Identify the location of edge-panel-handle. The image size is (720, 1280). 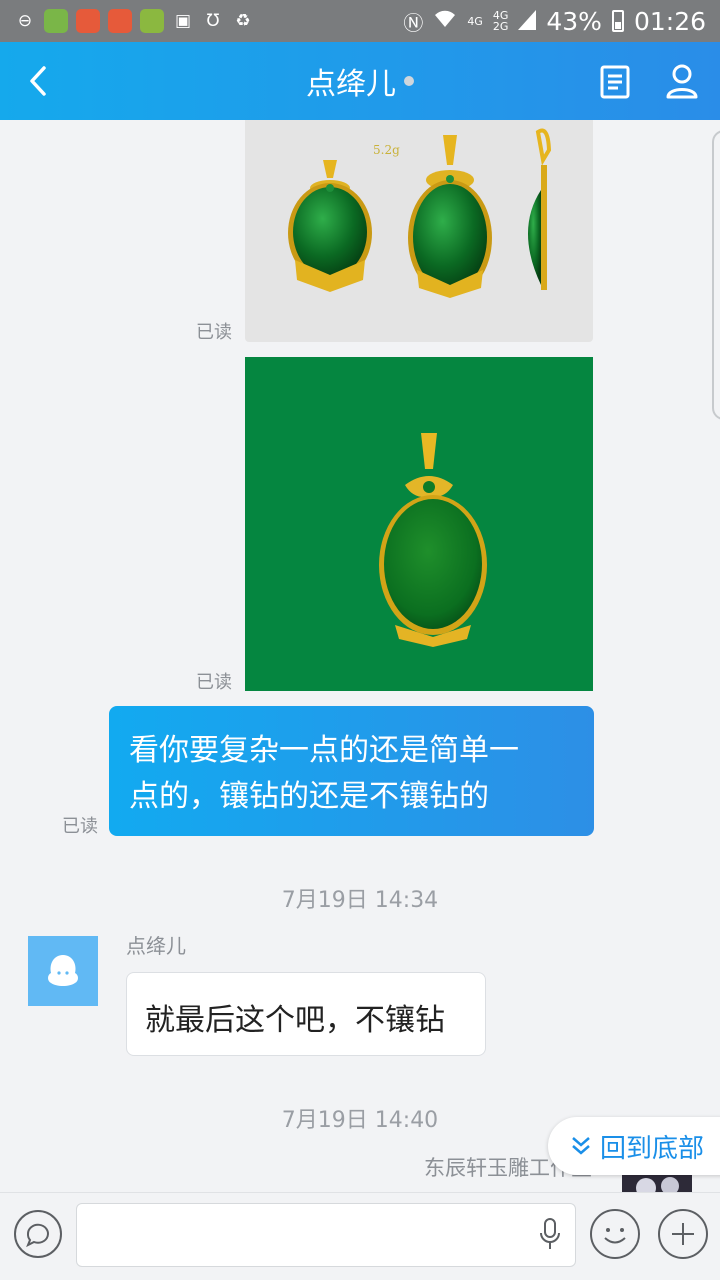
(716, 275).